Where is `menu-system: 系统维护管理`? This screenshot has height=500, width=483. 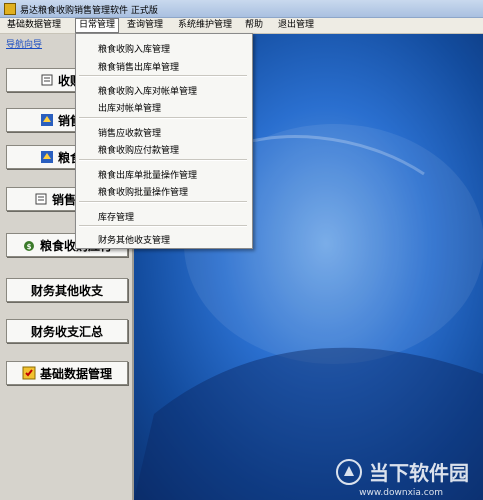 menu-system: 系统维护管理 is located at coordinates (205, 25).